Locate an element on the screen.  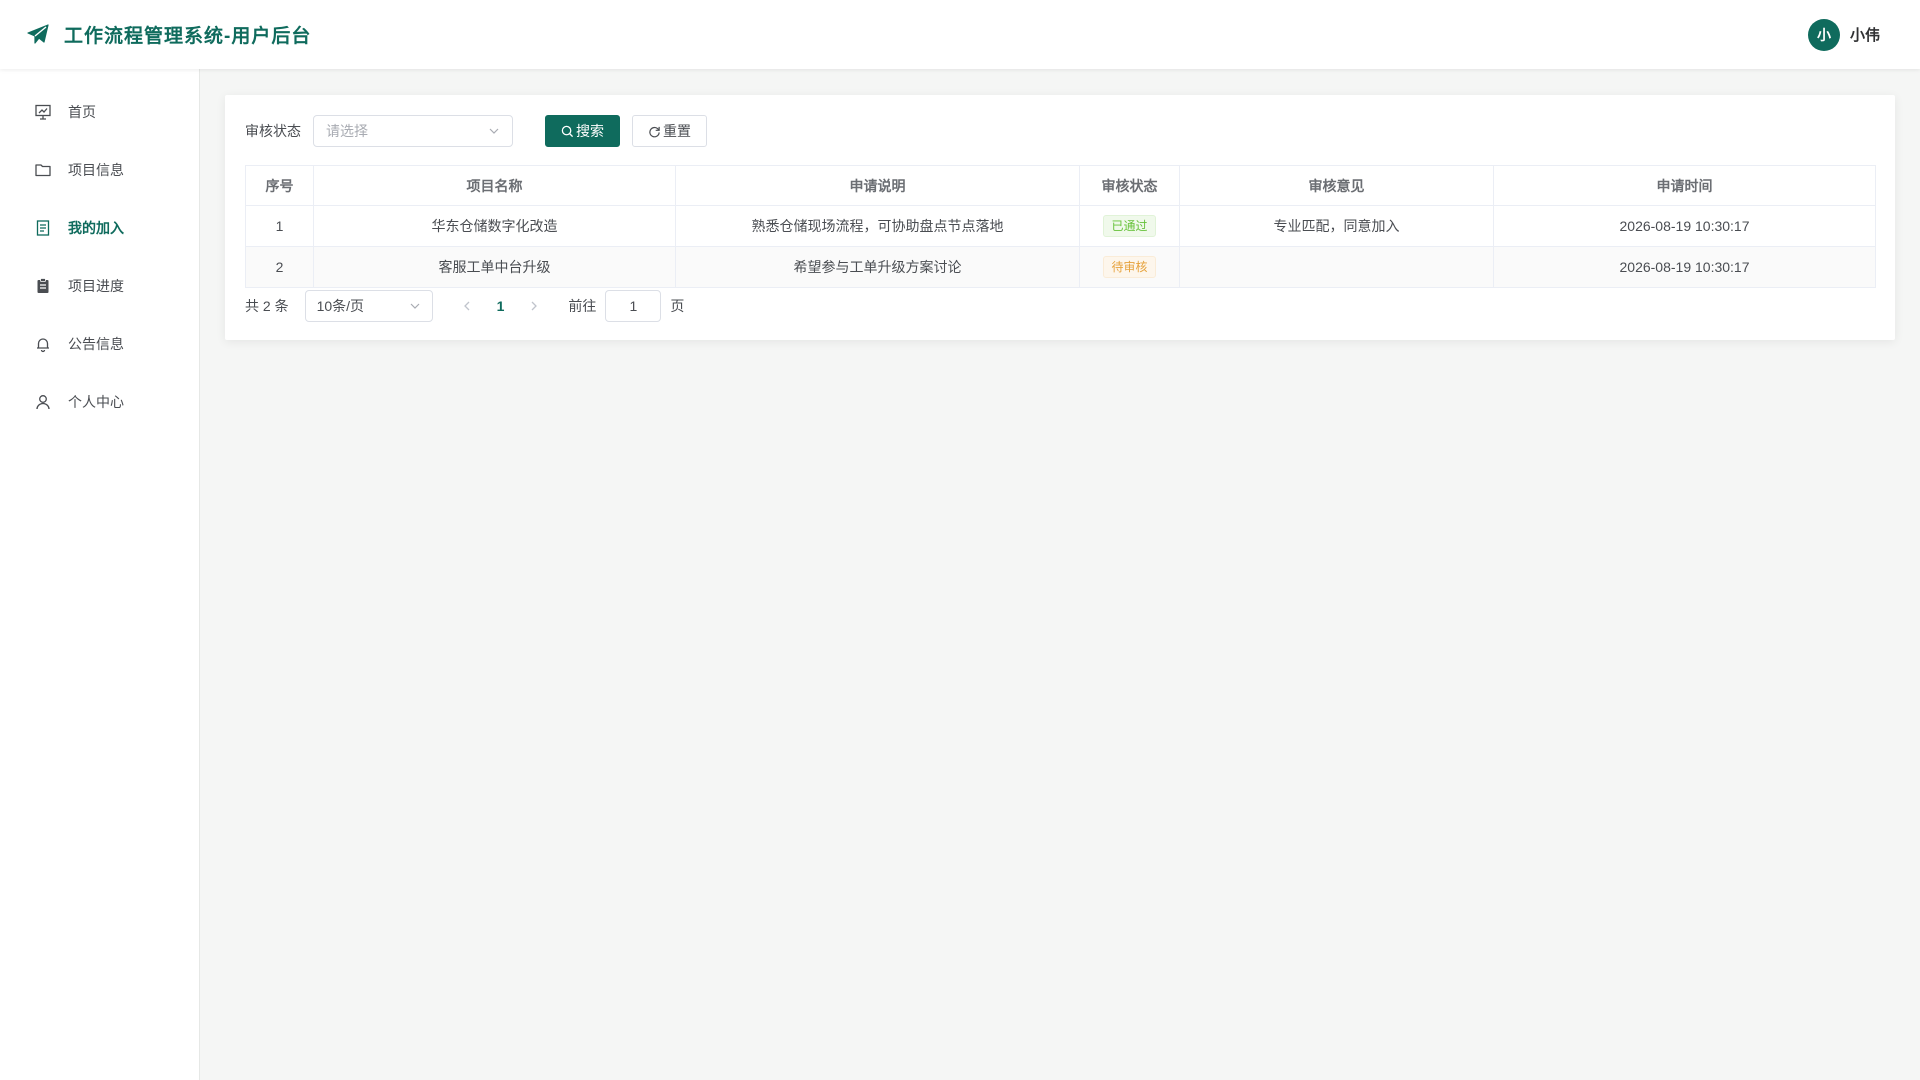
user-name: 小伟 is located at coordinates (1865, 34).